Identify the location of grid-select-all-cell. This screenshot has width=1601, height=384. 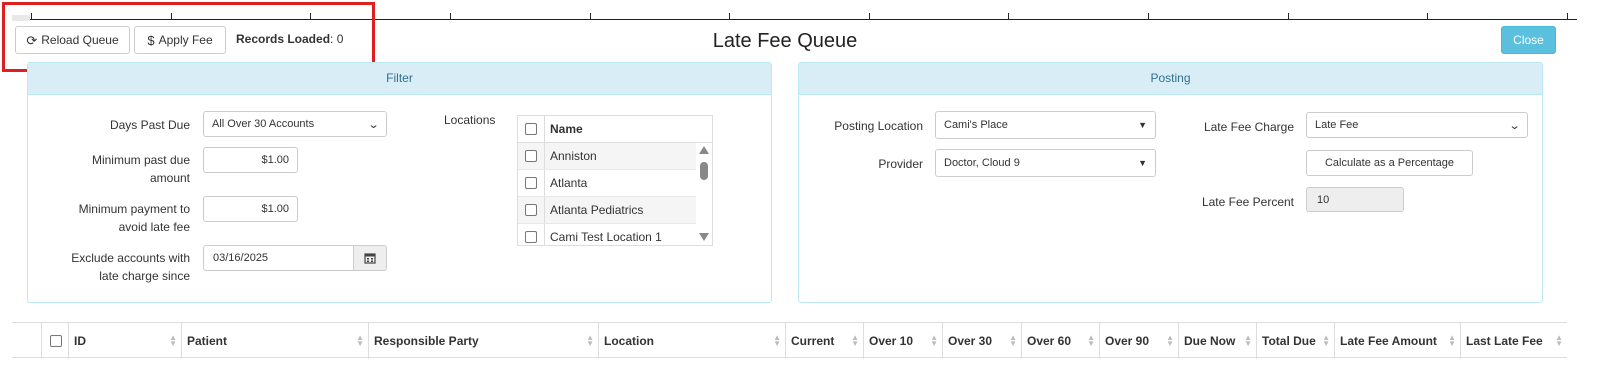
(55, 341).